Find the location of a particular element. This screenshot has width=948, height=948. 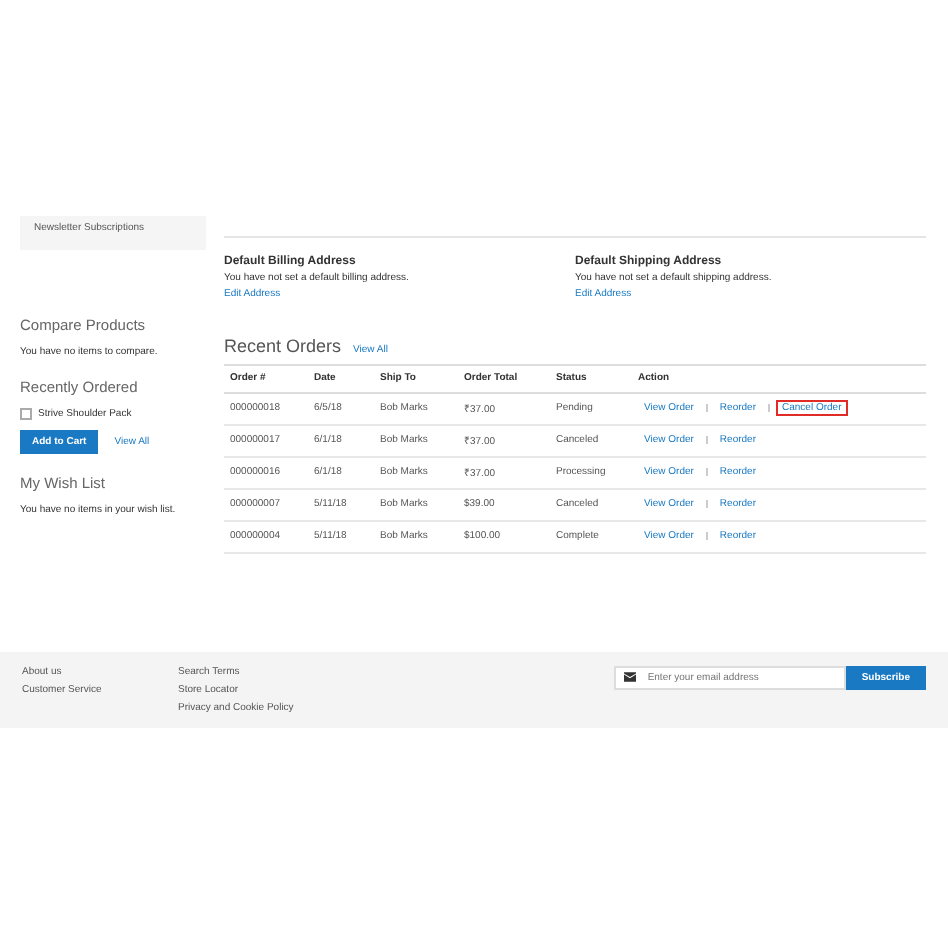

envelope-icon is located at coordinates (629, 677).